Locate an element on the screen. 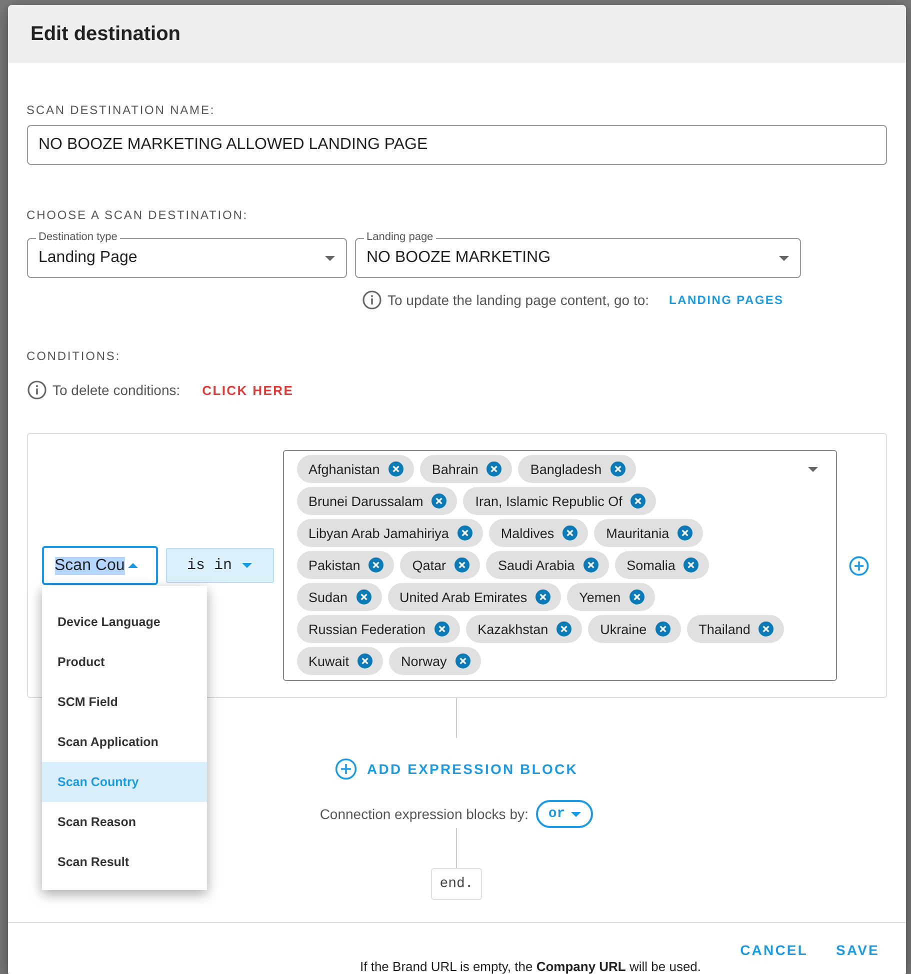  section-label: CONDITIONS: is located at coordinates (73, 356).